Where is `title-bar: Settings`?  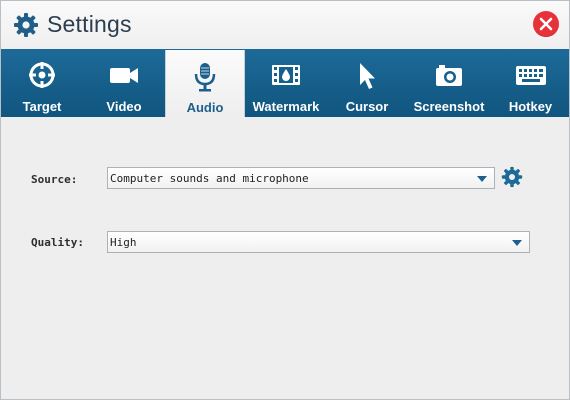
title-bar: Settings is located at coordinates (285, 25).